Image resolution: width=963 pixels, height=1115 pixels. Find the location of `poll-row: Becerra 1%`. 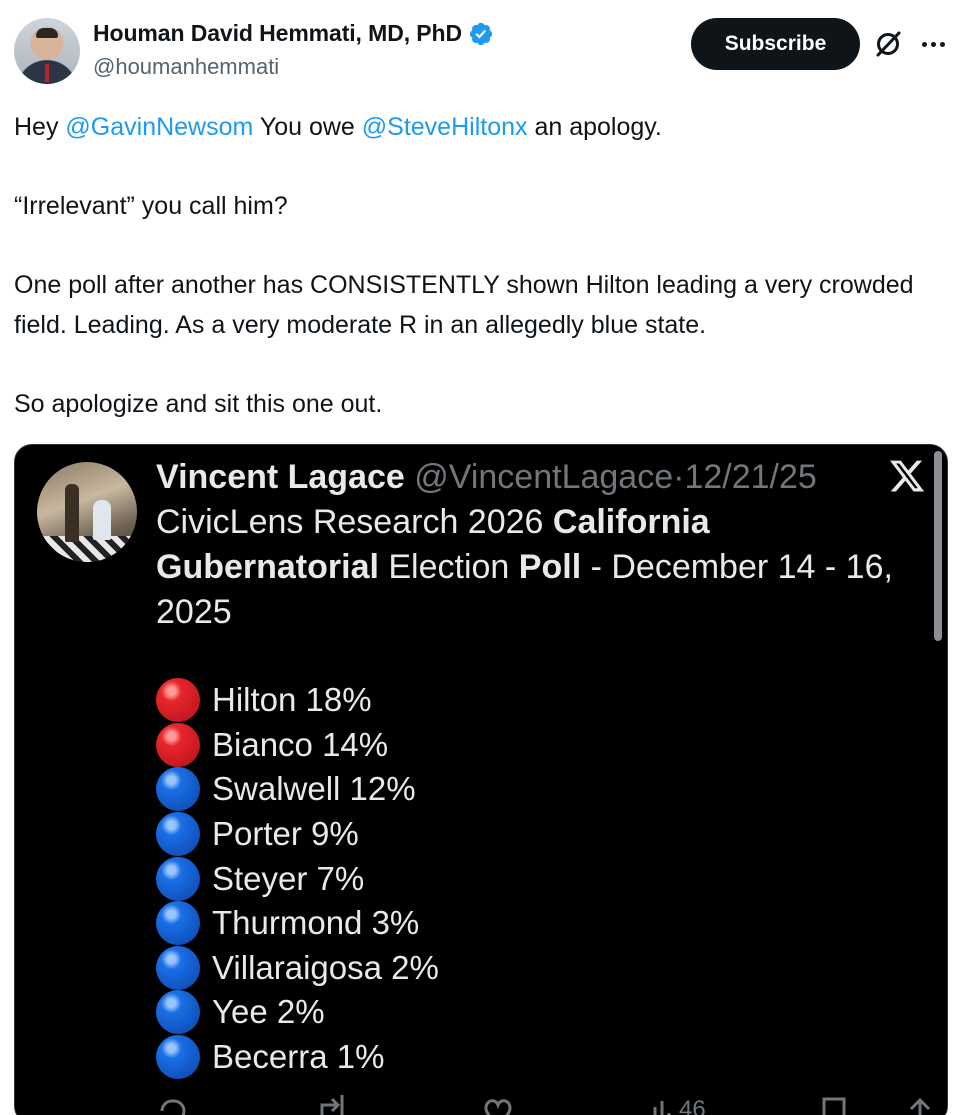

poll-row: Becerra 1% is located at coordinates (456, 1057).